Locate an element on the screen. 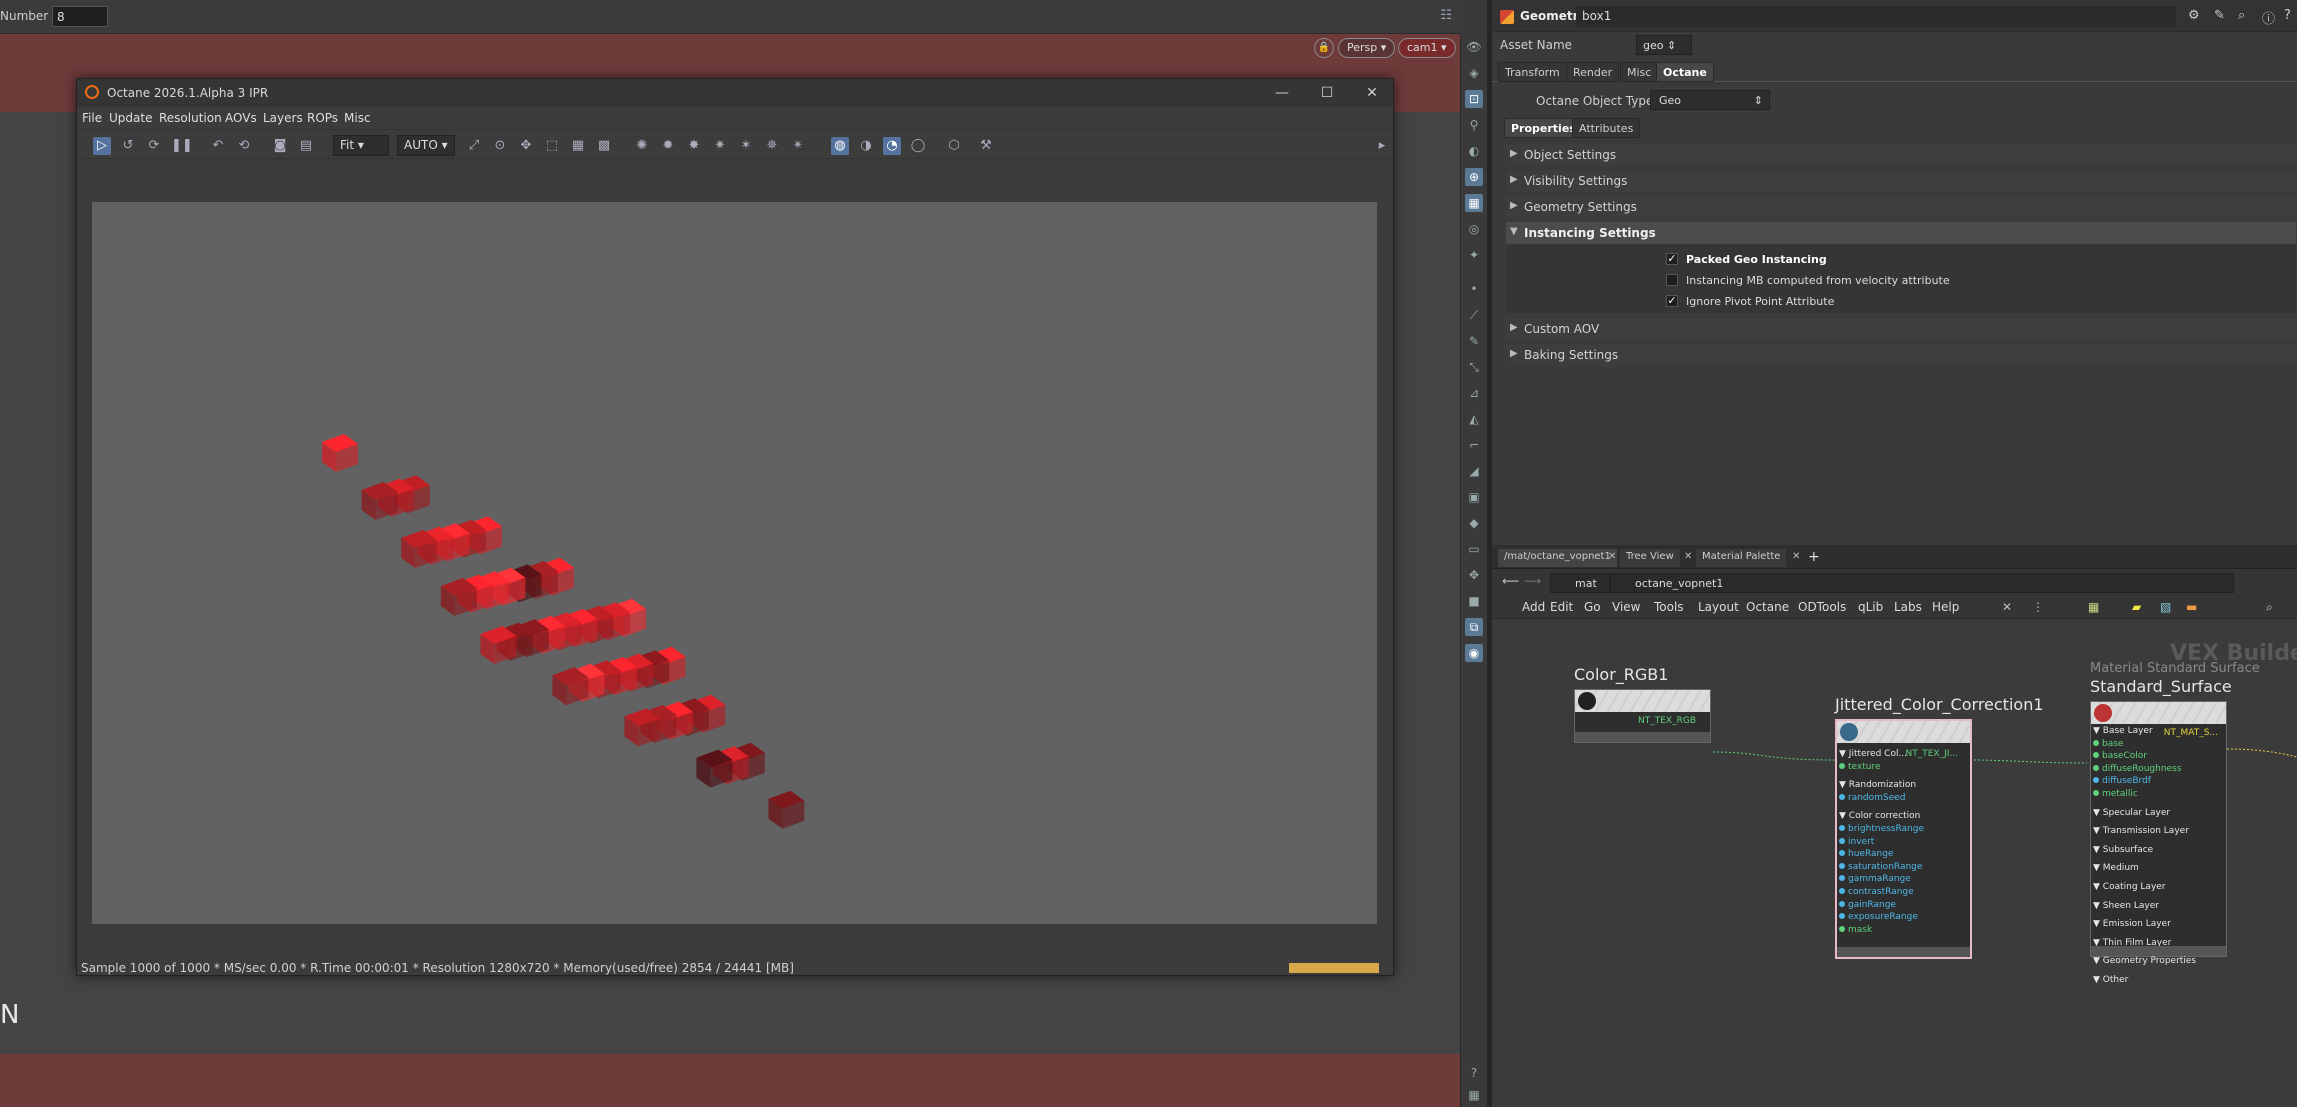  ipr-menu-aovs: AOVs is located at coordinates (241, 118).